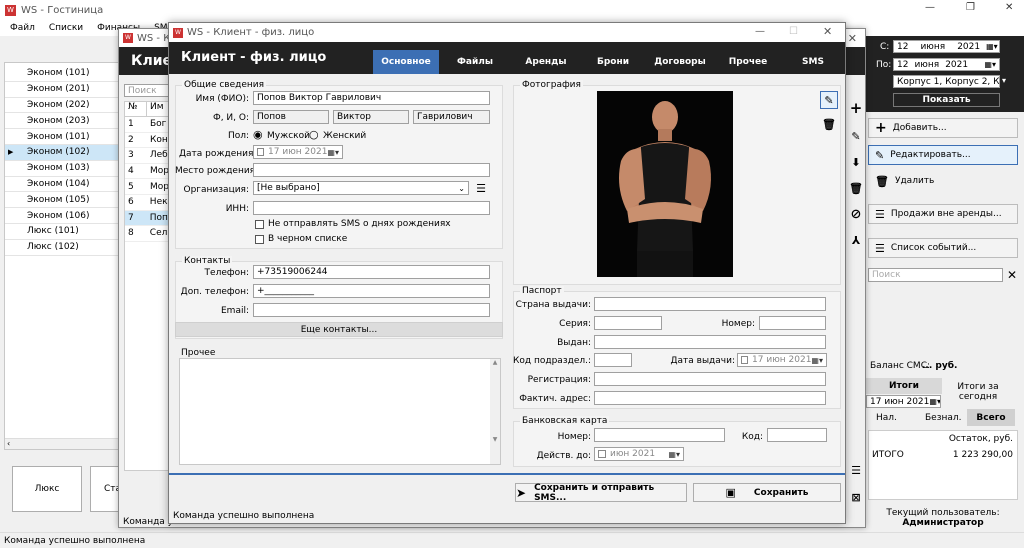  Describe the element at coordinates (856, 136) in the screenshot. I see `edit-client-icon: ✎` at that location.